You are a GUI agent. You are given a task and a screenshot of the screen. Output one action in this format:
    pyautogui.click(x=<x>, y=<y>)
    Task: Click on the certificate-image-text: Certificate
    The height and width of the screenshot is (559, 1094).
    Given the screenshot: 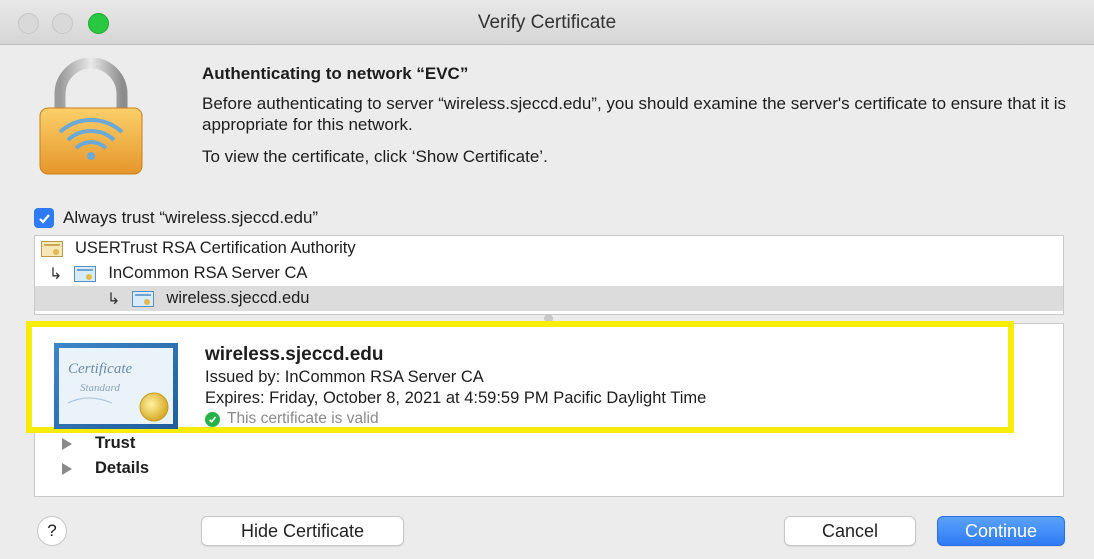 What is the action you would take?
    pyautogui.click(x=100, y=369)
    